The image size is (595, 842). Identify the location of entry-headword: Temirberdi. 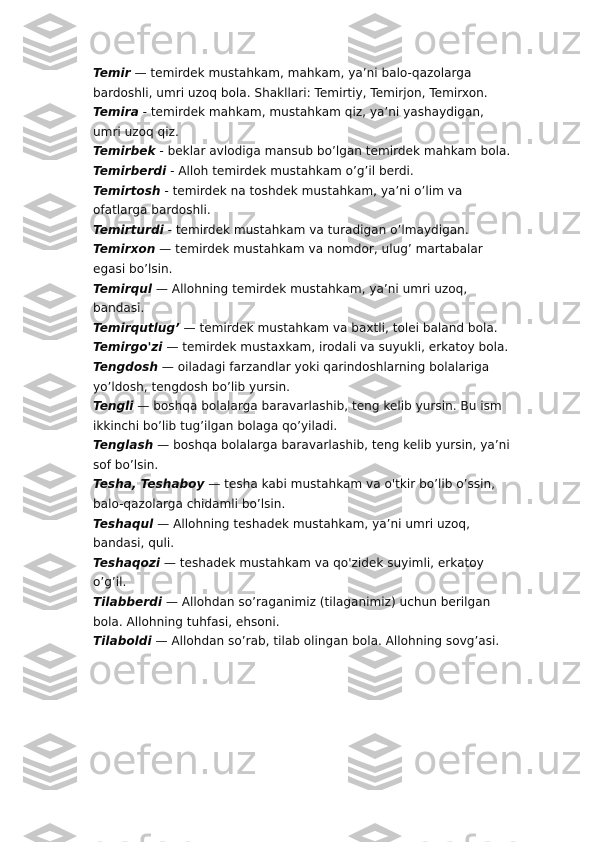
(130, 170).